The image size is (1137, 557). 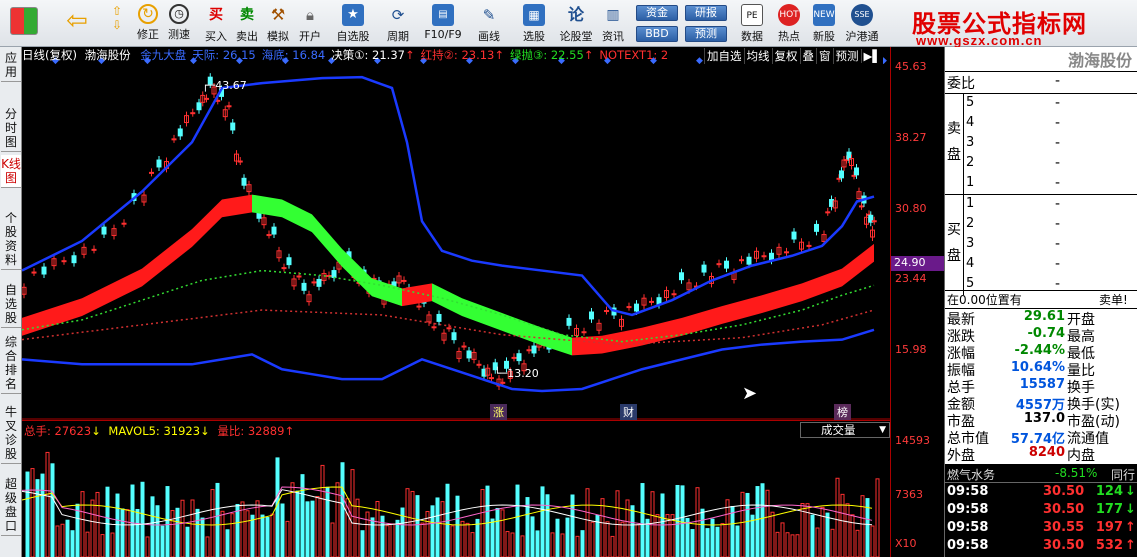 I want to click on tb-zijin-button: 资金, so click(x=657, y=13).